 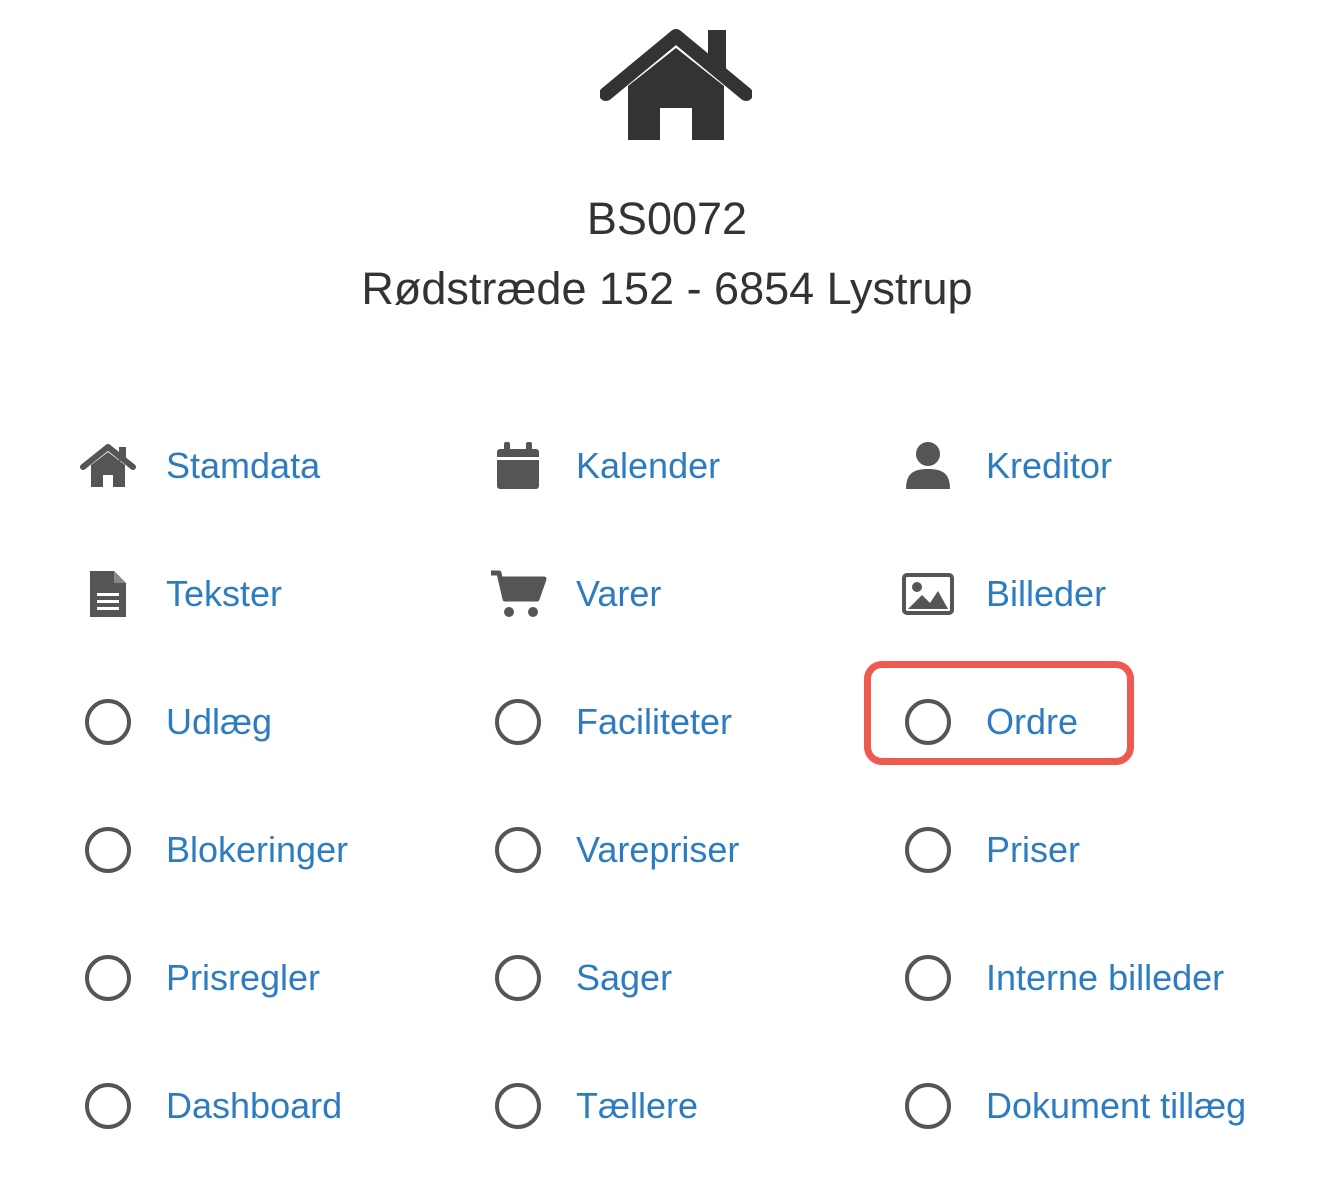 I want to click on menu-item-label: Sager, so click(x=624, y=977).